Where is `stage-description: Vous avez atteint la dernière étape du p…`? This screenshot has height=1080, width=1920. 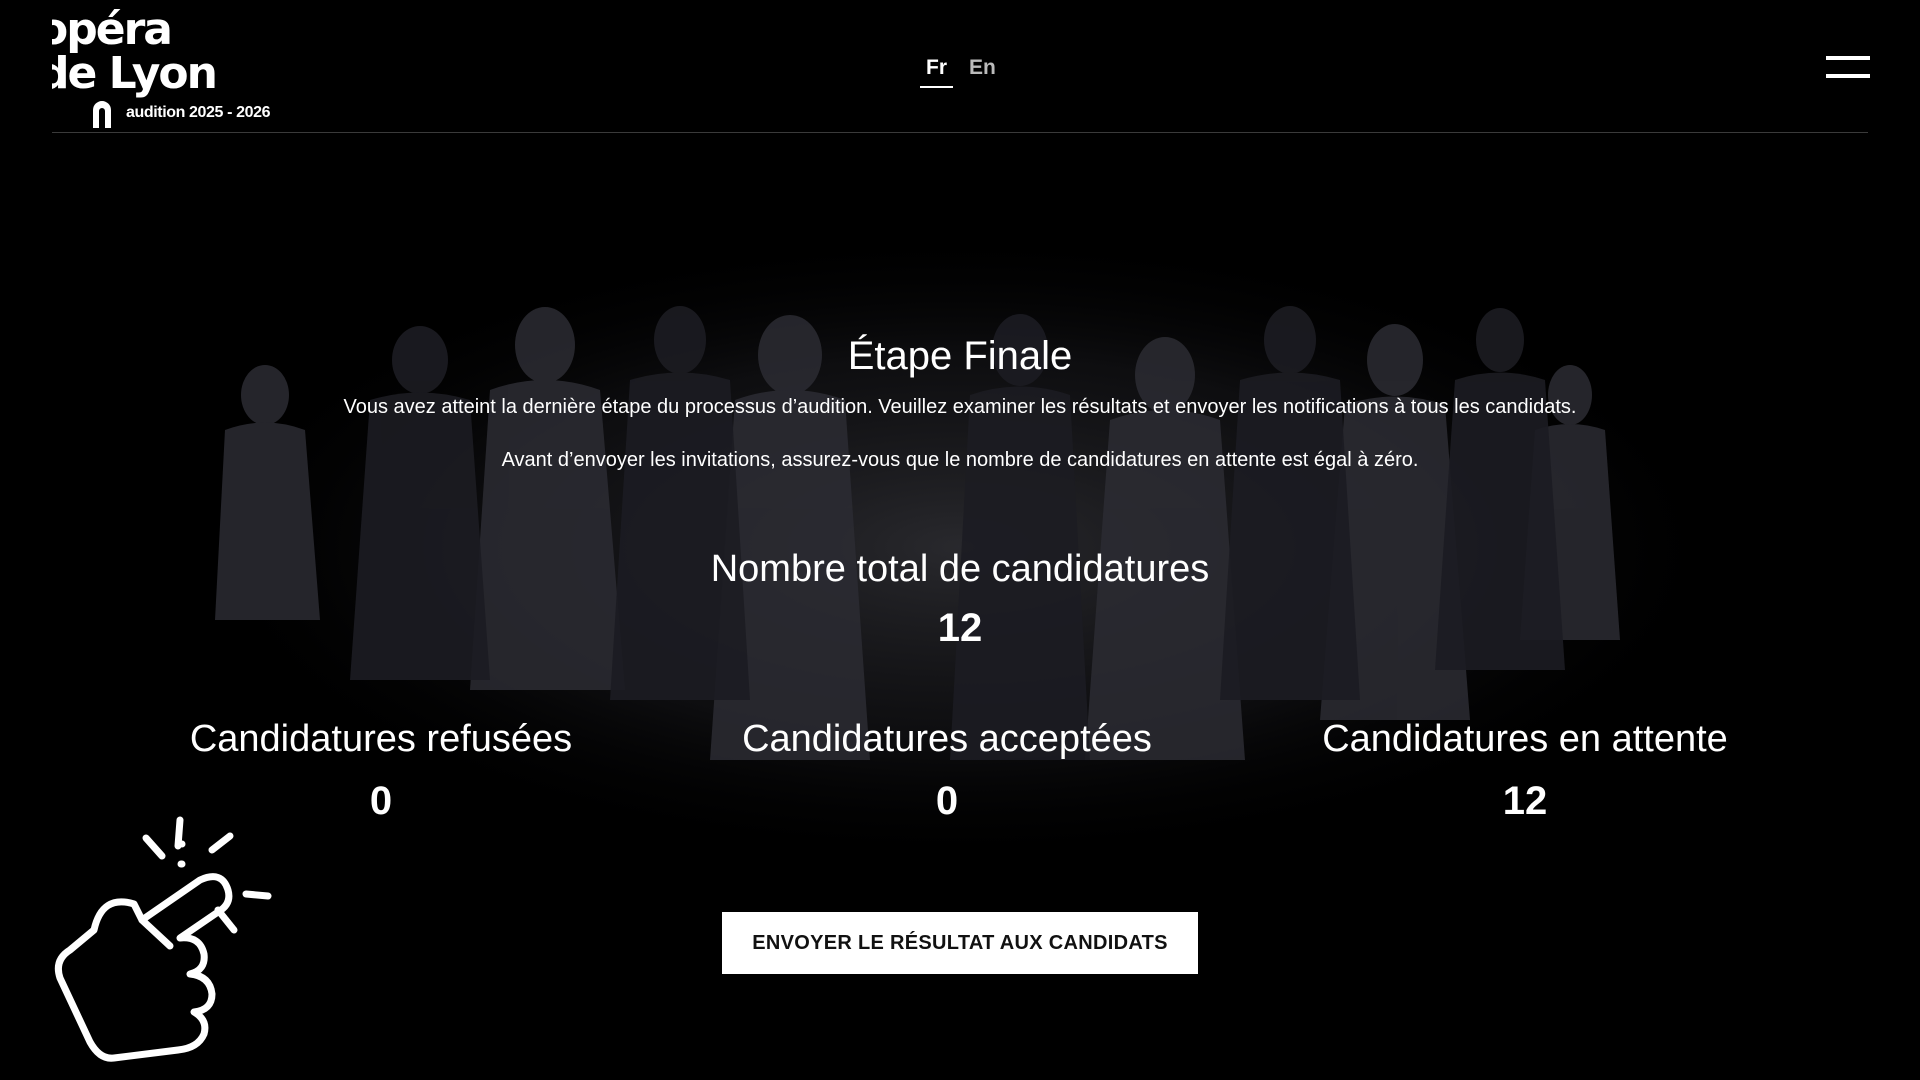 stage-description: Vous avez atteint la dernière étape du p… is located at coordinates (960, 407).